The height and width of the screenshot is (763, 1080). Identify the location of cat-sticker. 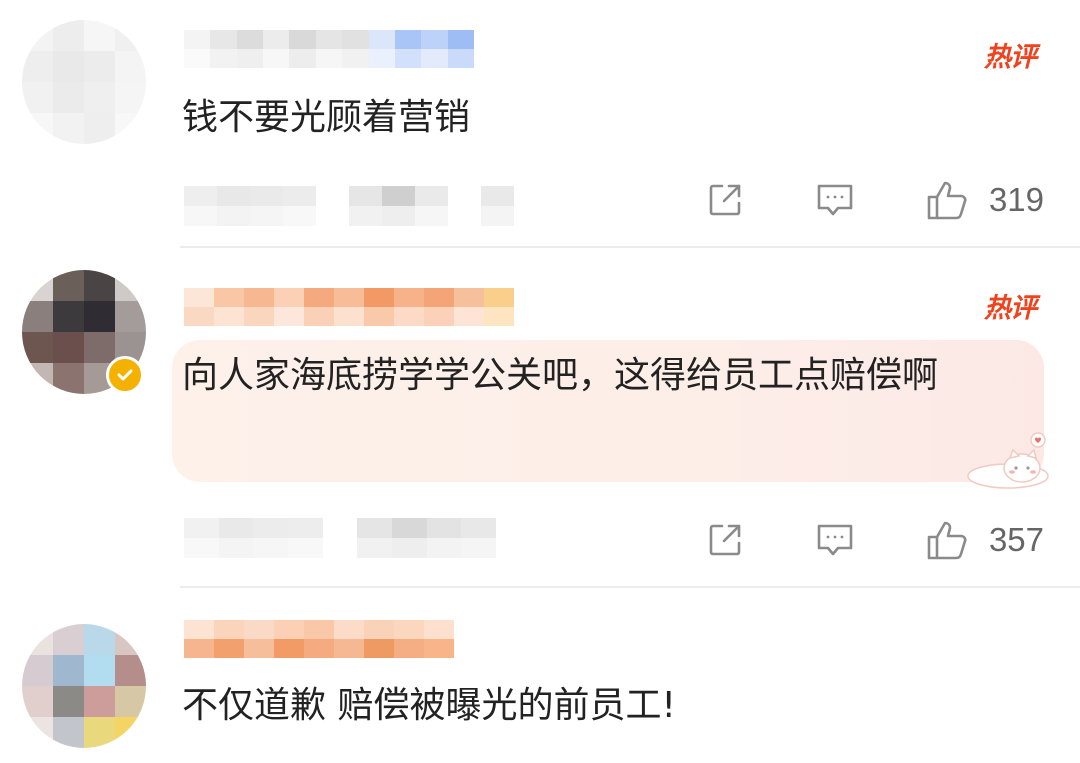
(1008, 460).